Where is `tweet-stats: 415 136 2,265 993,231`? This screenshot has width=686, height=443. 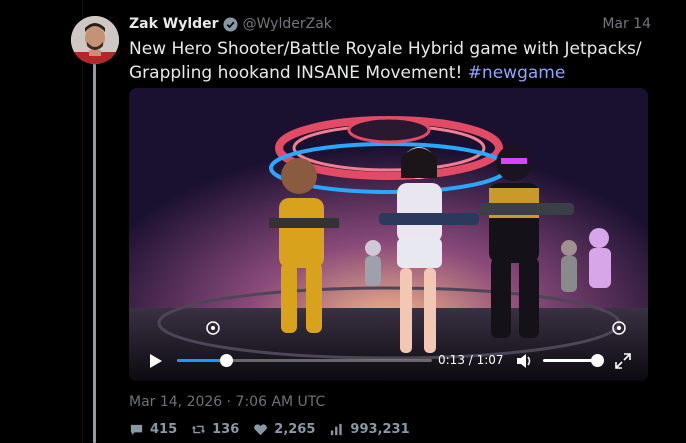 tweet-stats: 415 136 2,265 993,231 is located at coordinates (276, 429).